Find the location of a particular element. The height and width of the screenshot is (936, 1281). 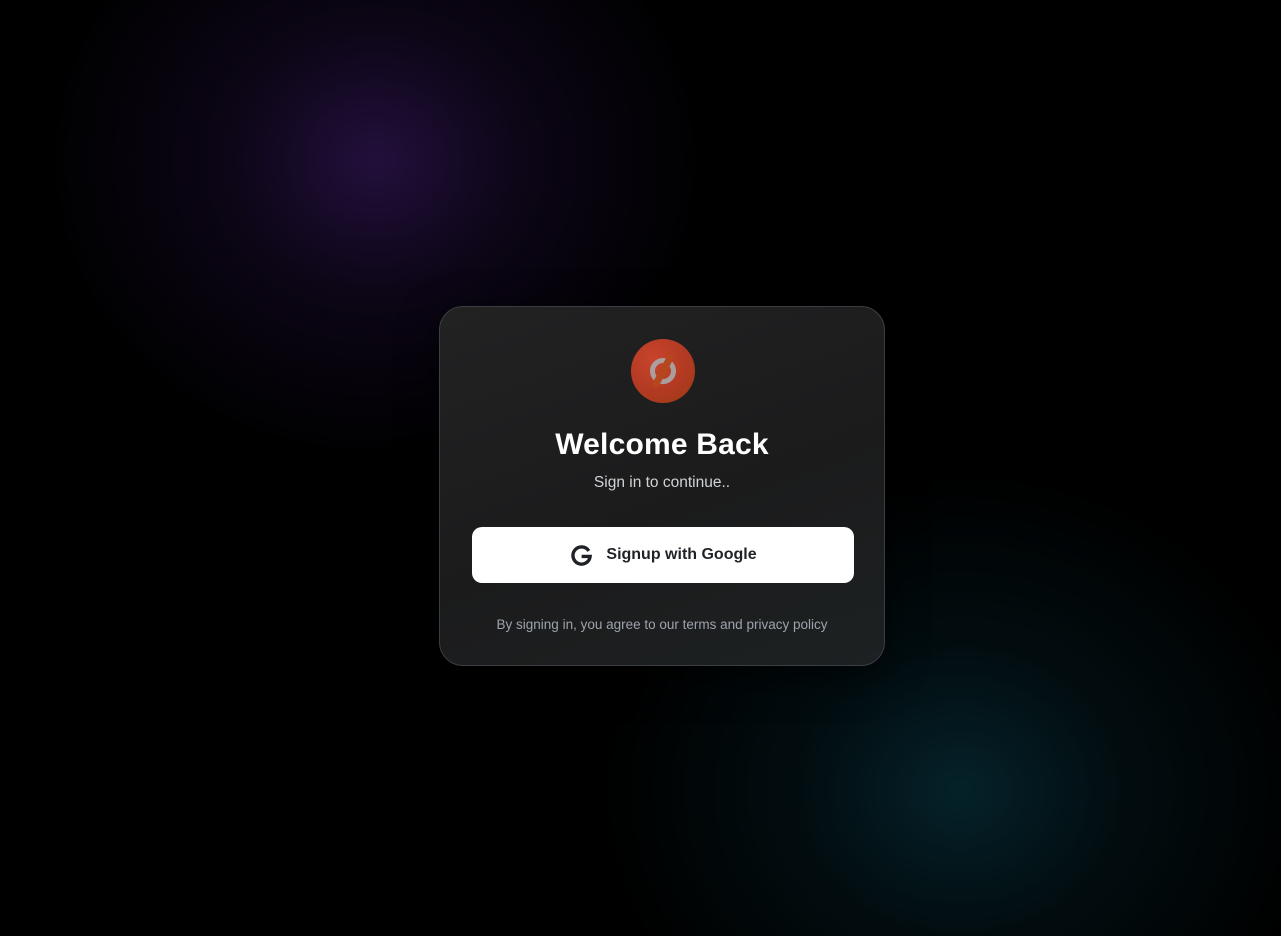

google-icon is located at coordinates (581, 555).